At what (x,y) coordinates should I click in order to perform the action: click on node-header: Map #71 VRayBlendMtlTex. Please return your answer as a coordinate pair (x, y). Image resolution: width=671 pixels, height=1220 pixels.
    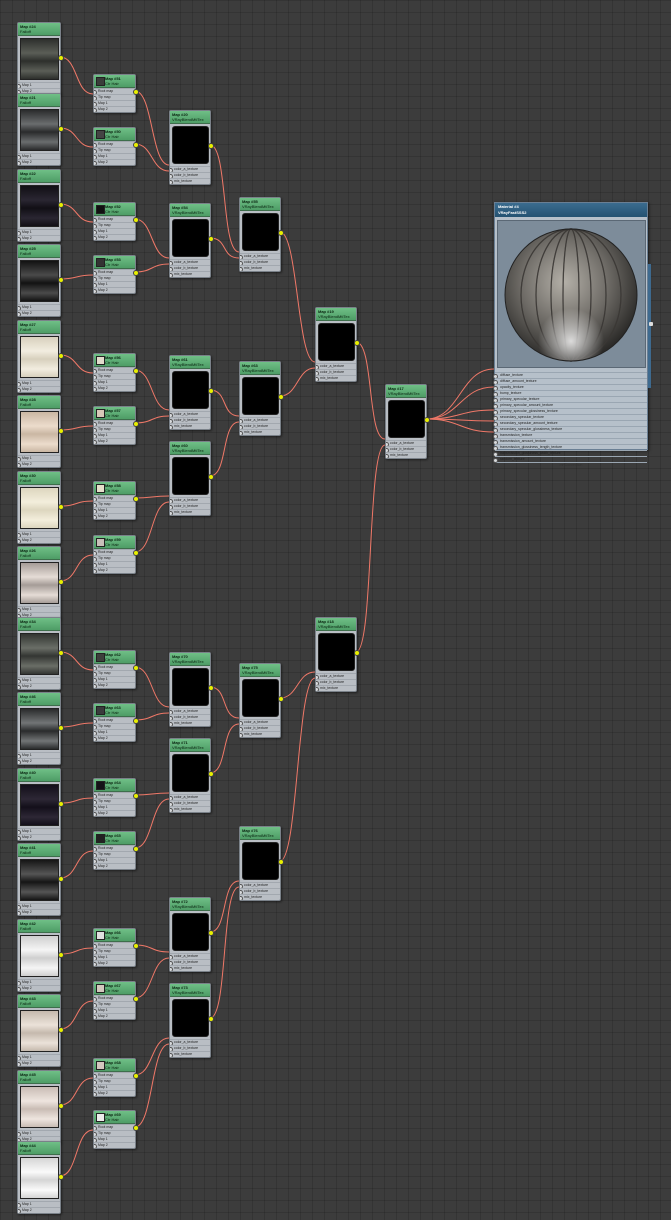
    Looking at the image, I should click on (190, 745).